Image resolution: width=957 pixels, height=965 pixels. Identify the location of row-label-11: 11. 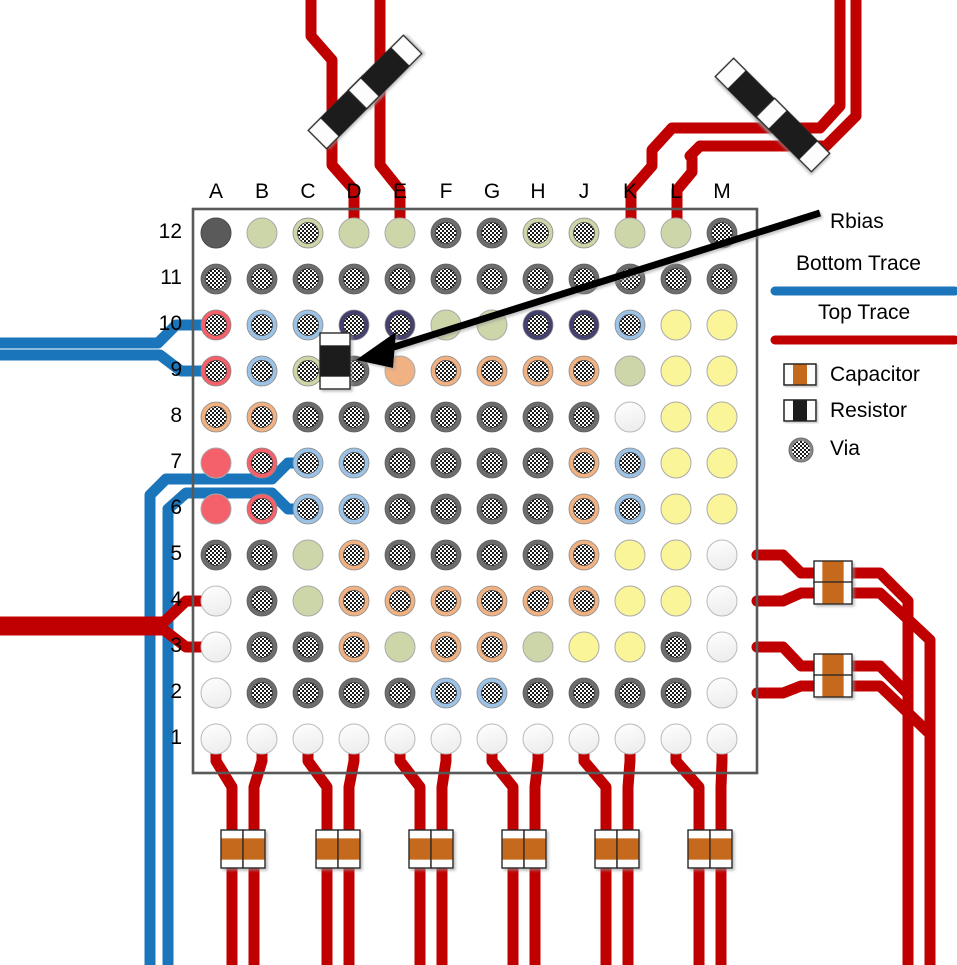
(171, 277).